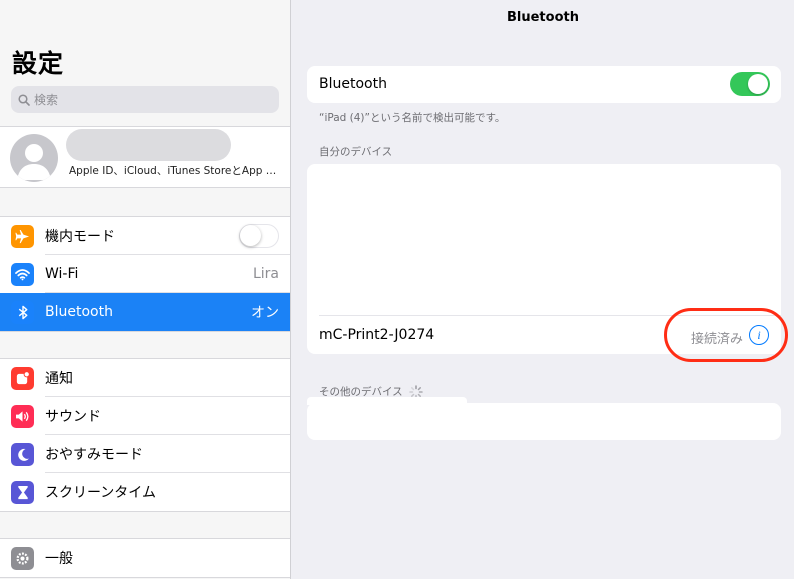 The image size is (794, 579). Describe the element at coordinates (259, 236) in the screenshot. I see `airplane-mode-toggle` at that location.